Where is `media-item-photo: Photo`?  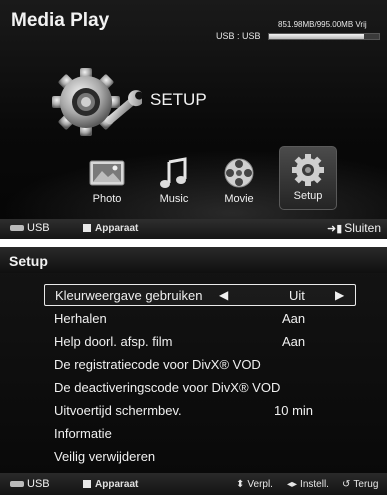
media-item-photo: Photo is located at coordinates (107, 181).